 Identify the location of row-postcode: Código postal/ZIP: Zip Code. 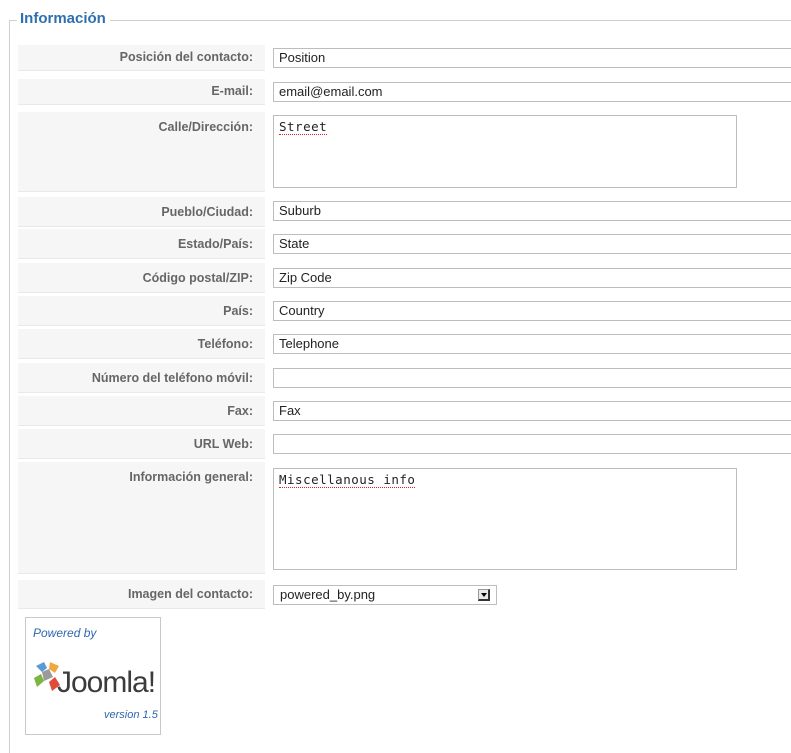
(404, 278).